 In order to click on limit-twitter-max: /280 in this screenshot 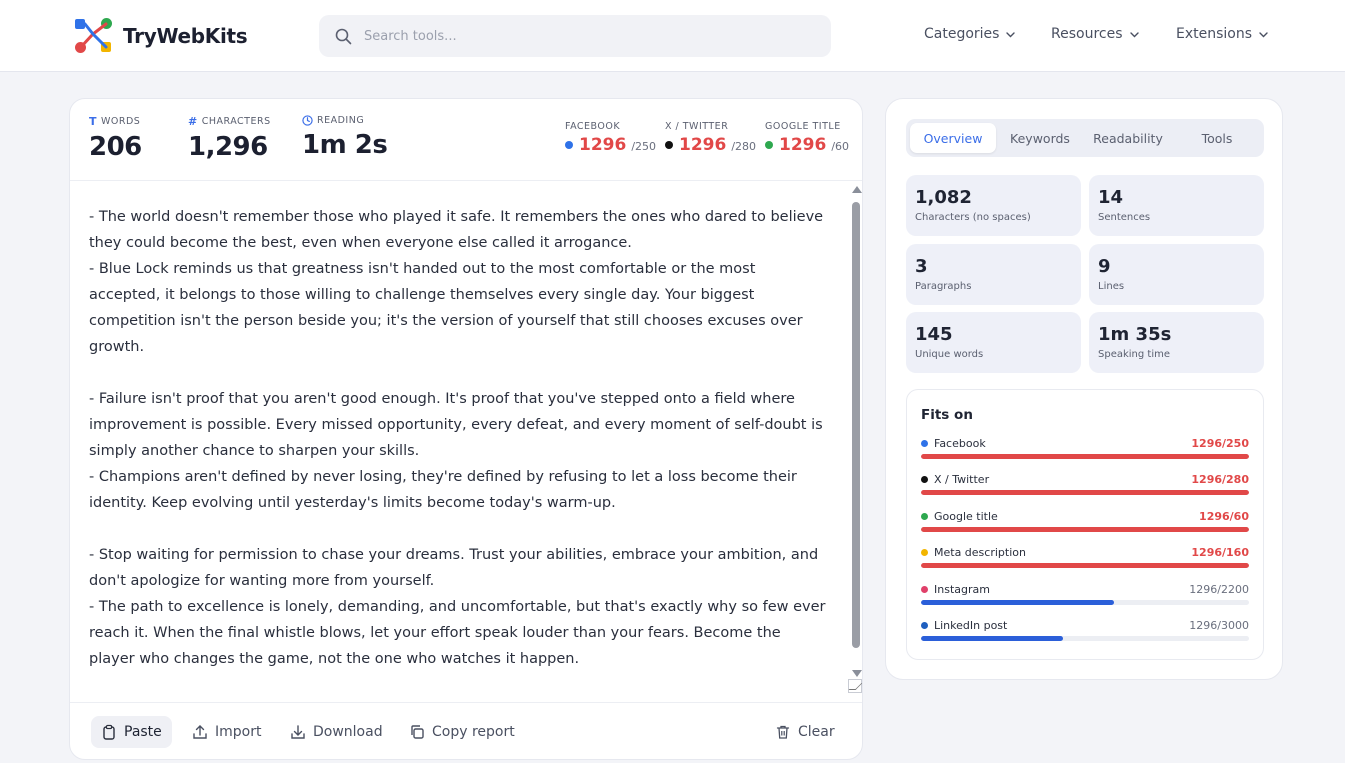, I will do `click(744, 146)`.